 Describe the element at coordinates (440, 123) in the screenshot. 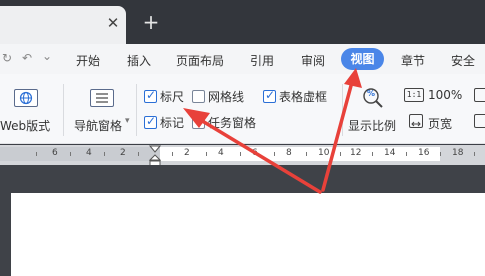

I see `page-width-button: 页宽` at that location.